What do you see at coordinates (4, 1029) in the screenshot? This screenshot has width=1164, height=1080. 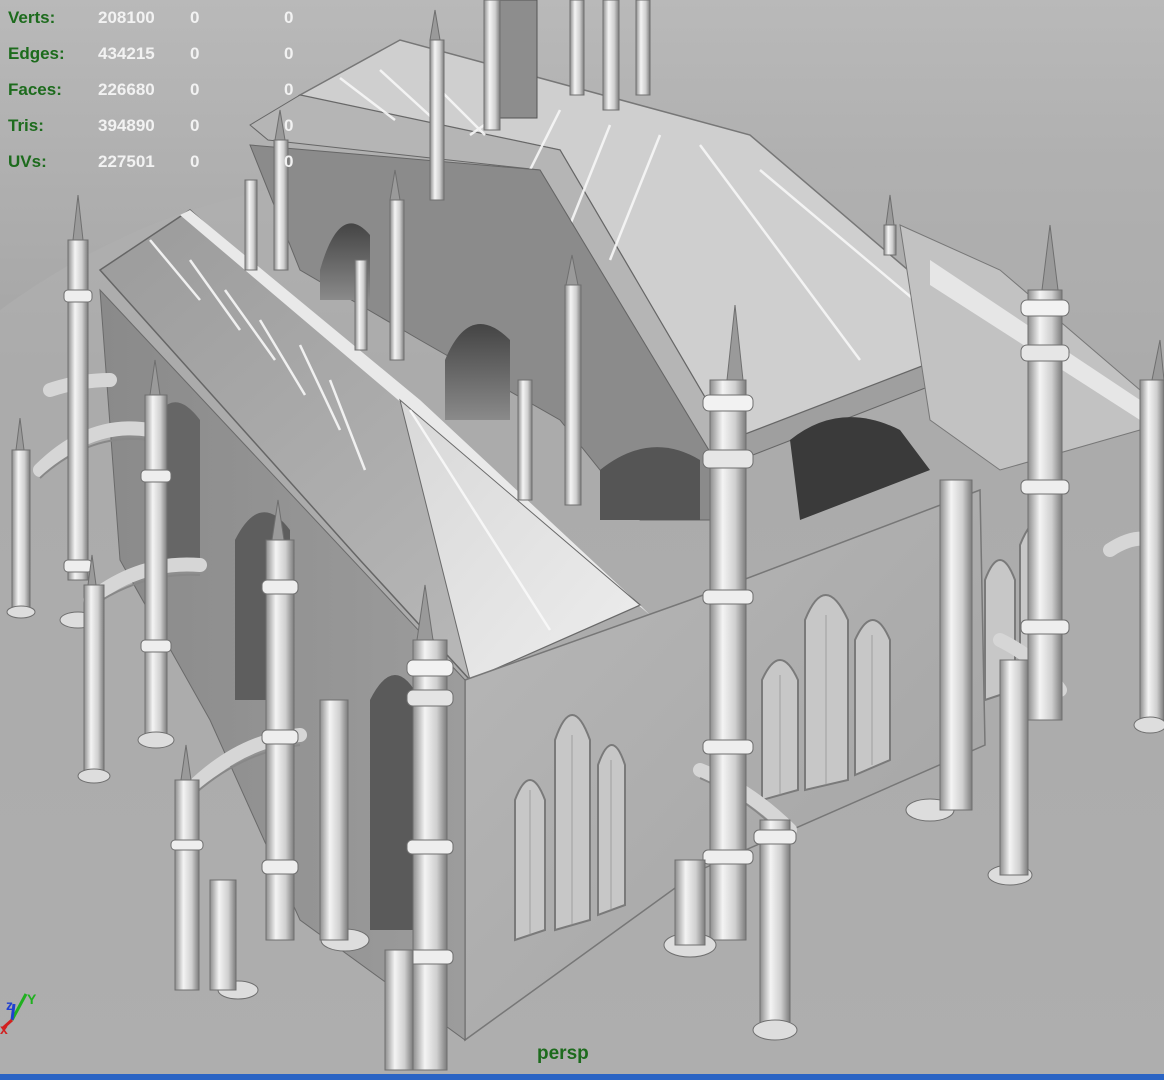 I see `axis-x-label: x` at bounding box center [4, 1029].